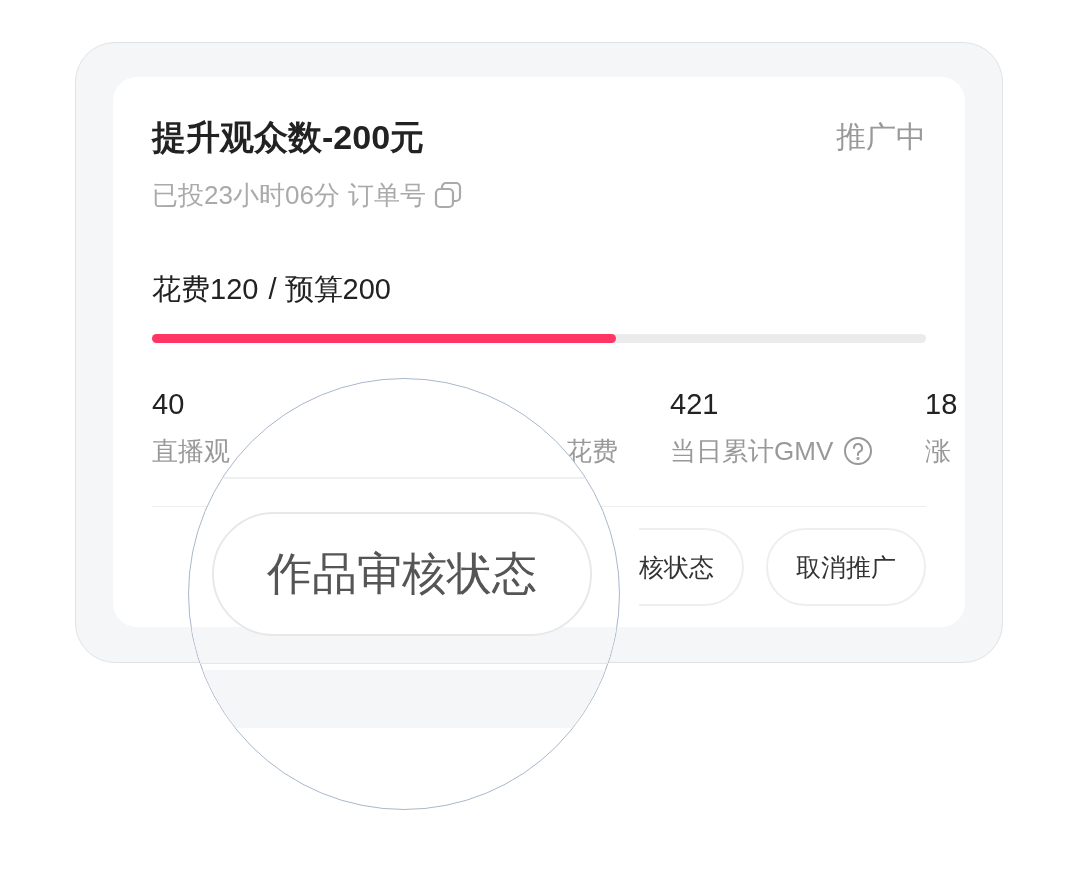 The width and height of the screenshot is (1080, 889). Describe the element at coordinates (205, 289) in the screenshot. I see `spend-amount: 花费120` at that location.